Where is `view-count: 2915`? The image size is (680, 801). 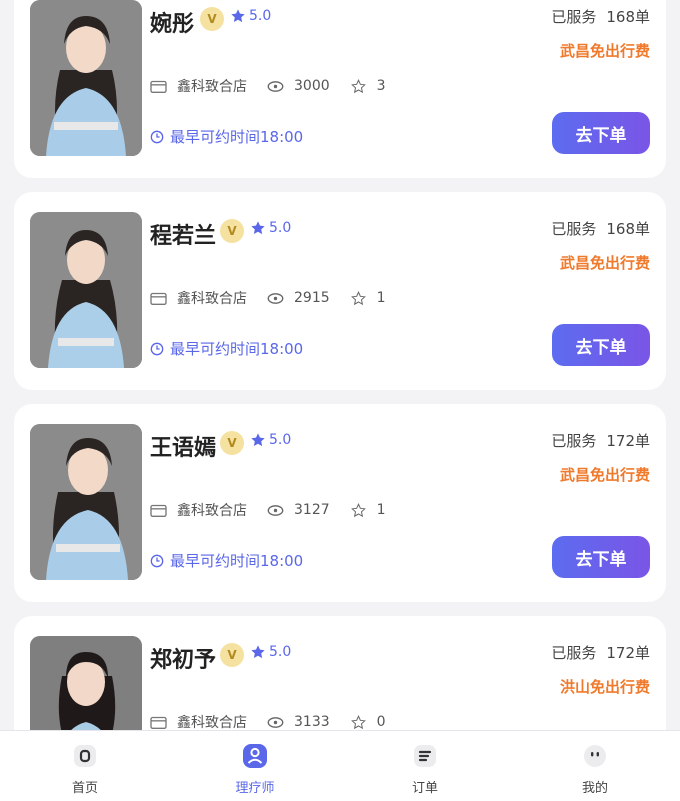
view-count: 2915 is located at coordinates (312, 298).